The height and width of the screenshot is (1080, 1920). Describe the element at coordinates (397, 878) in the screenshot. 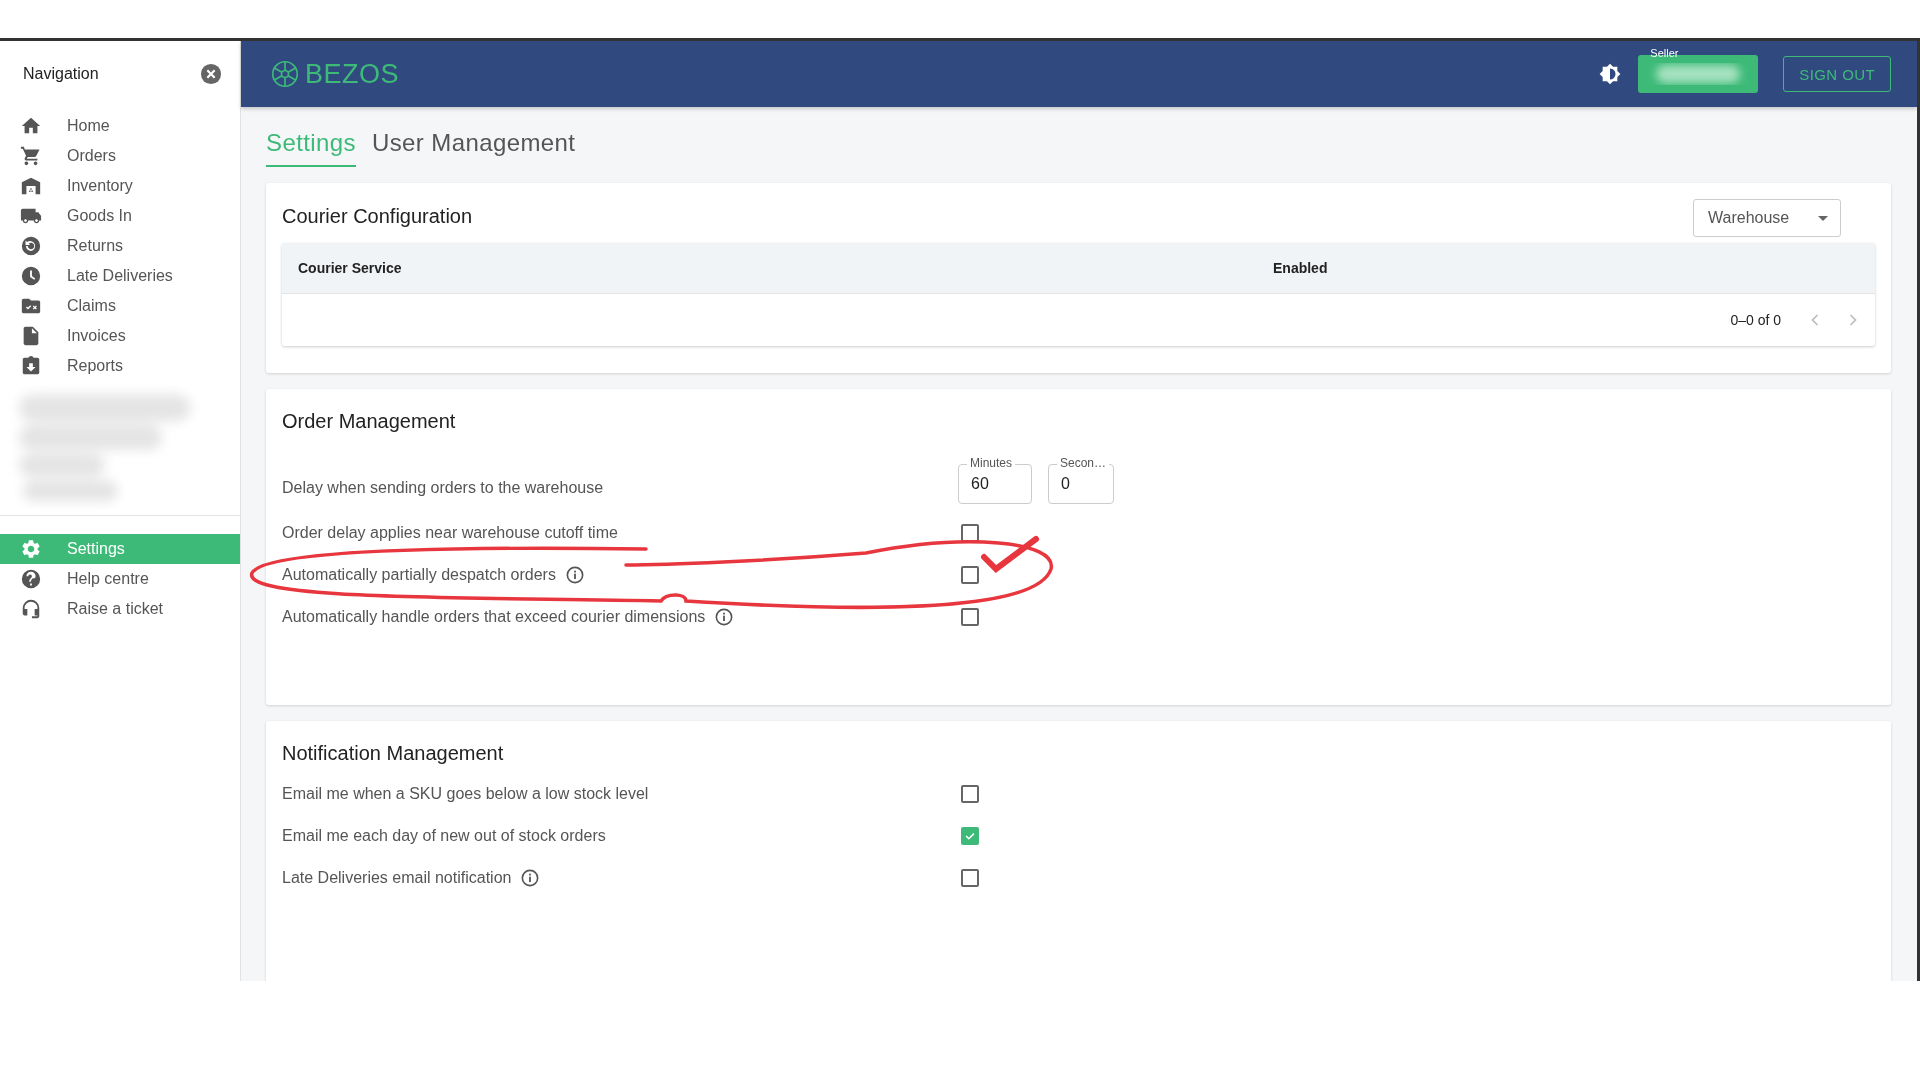

I see `setting-label: Late Deliveries email notification` at that location.